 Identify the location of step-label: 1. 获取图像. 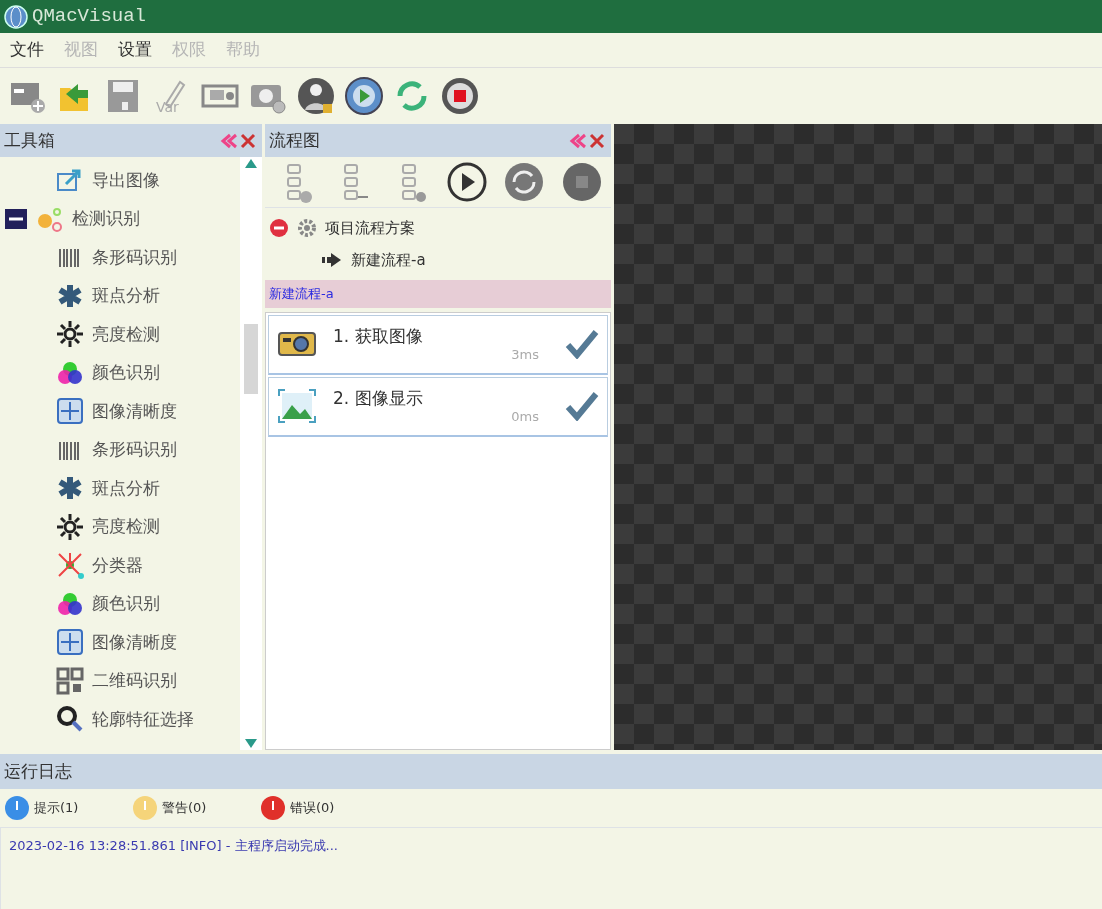
(378, 336).